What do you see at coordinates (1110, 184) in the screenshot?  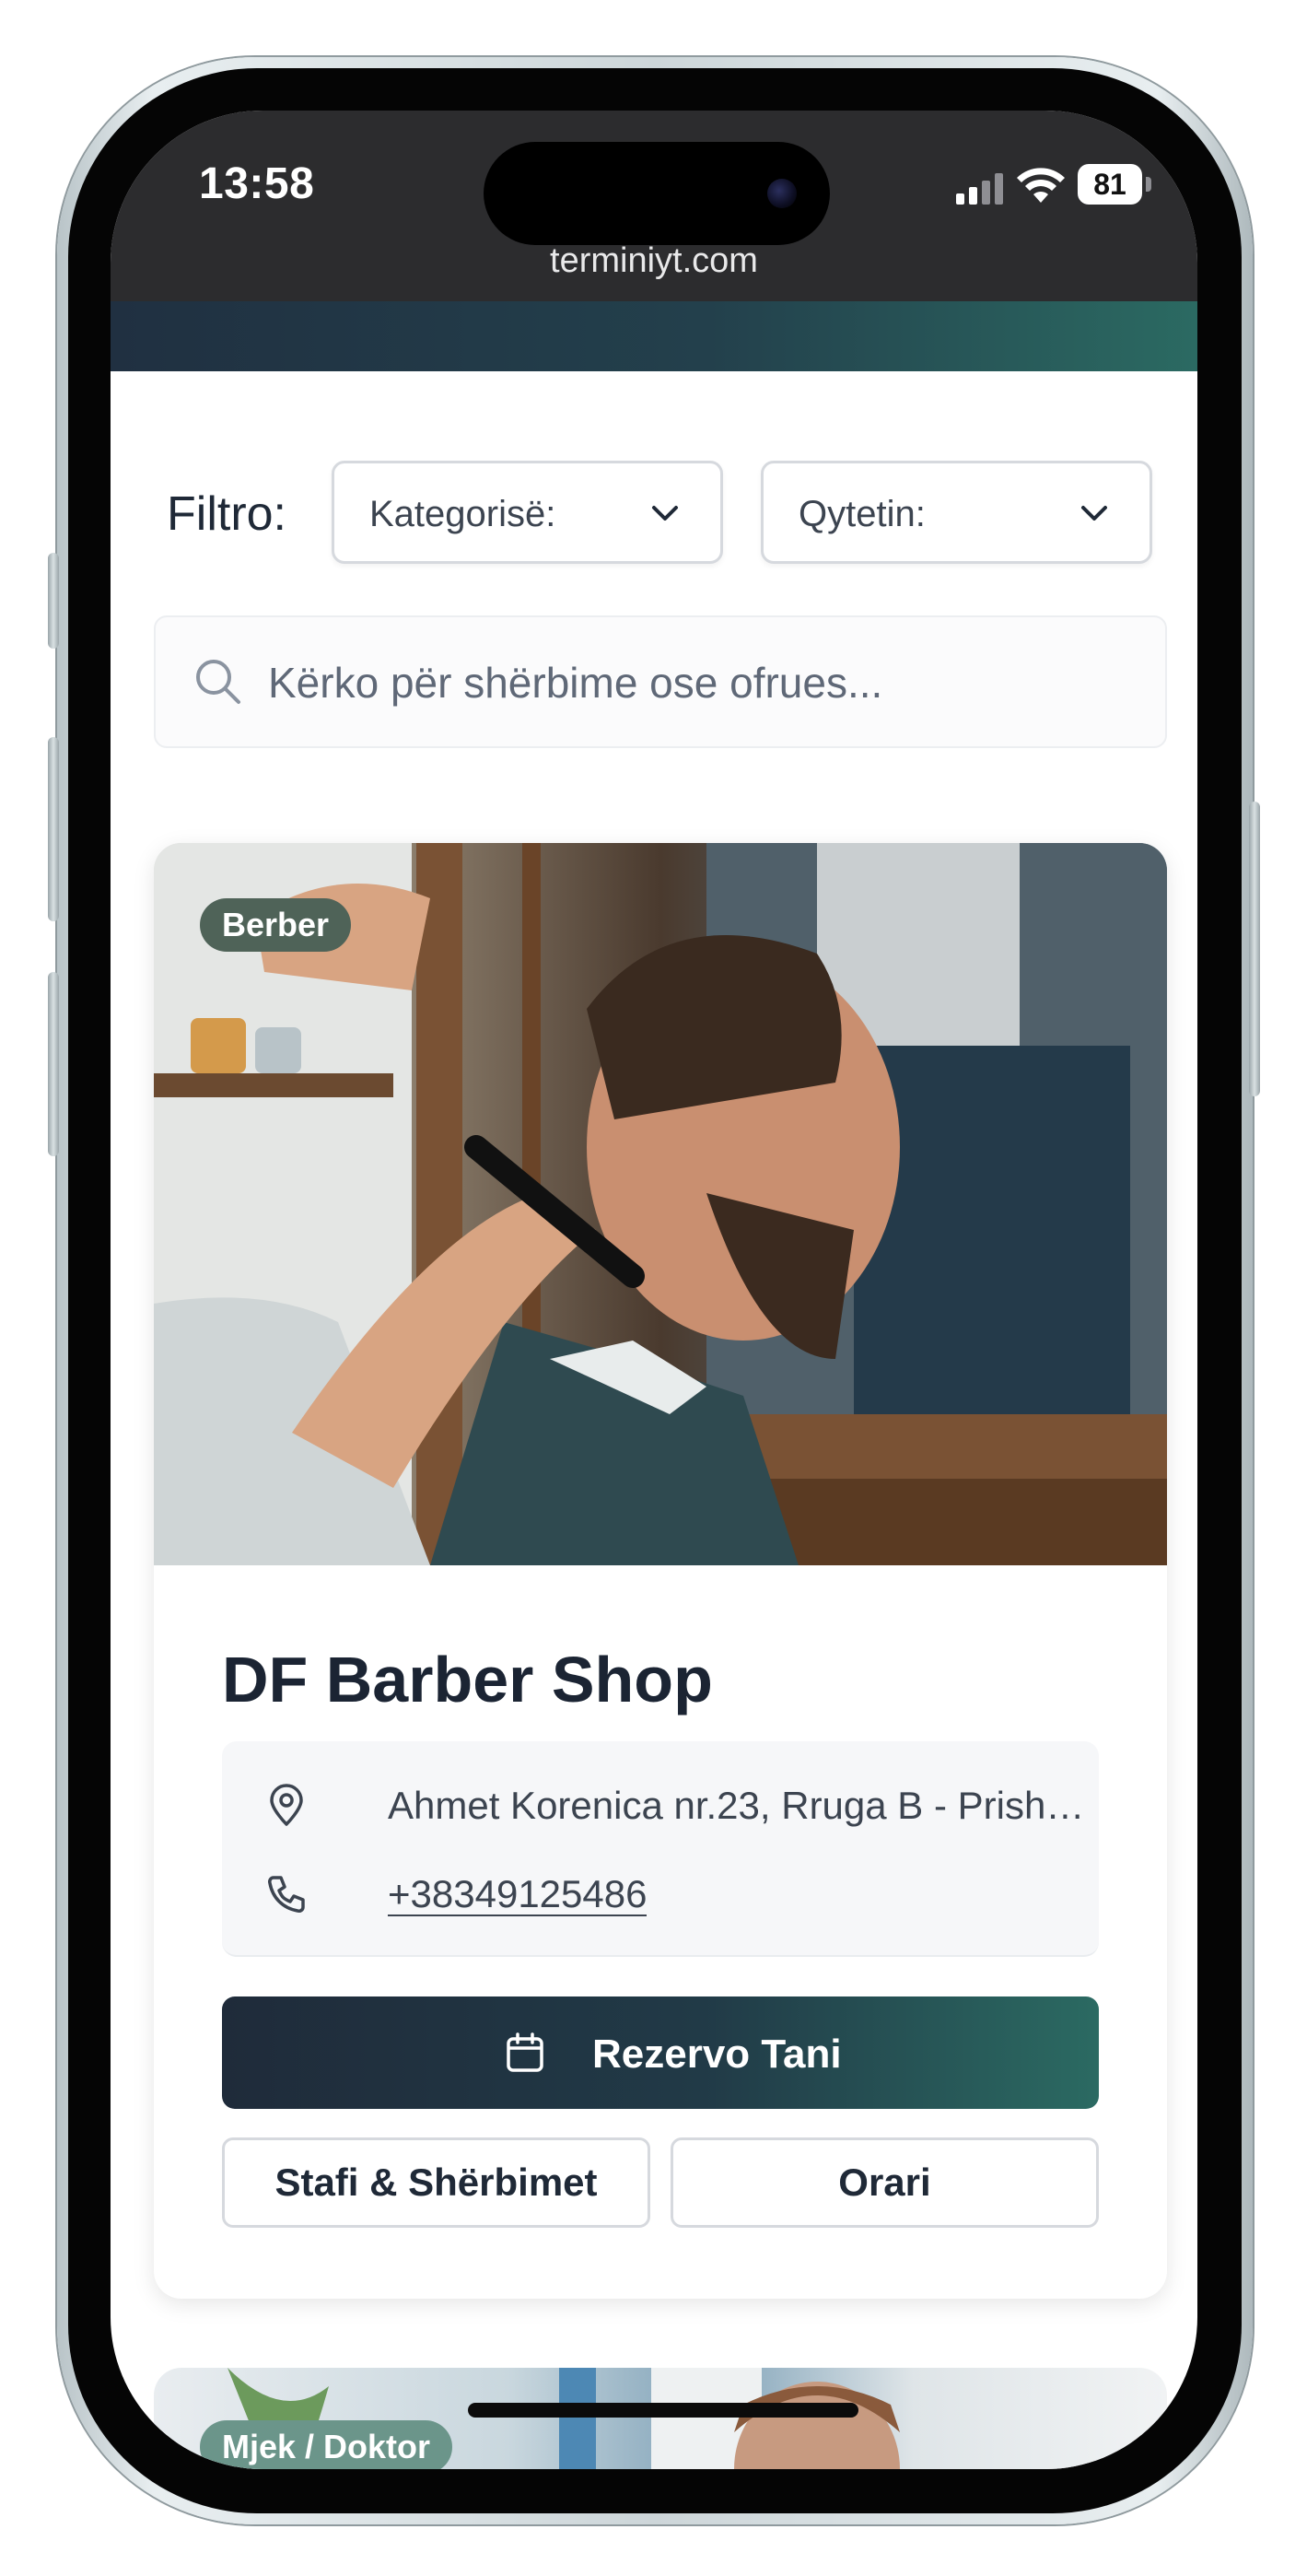 I see `battery-indicator: 81` at bounding box center [1110, 184].